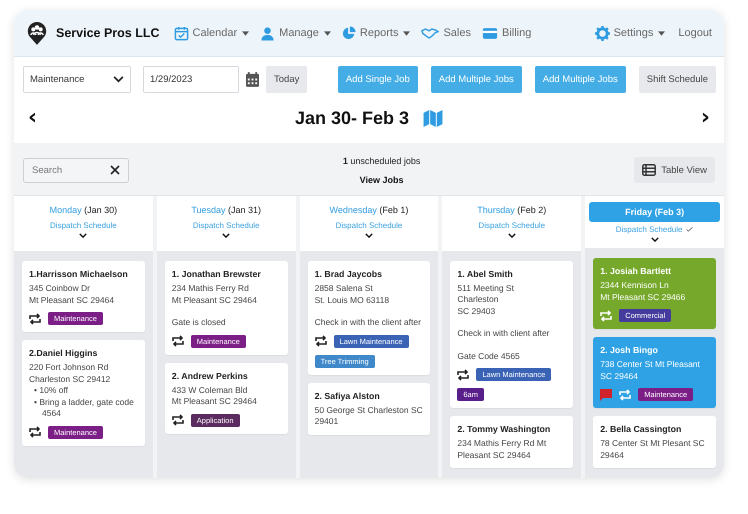  I want to click on nav-link: Calendar, so click(212, 33).